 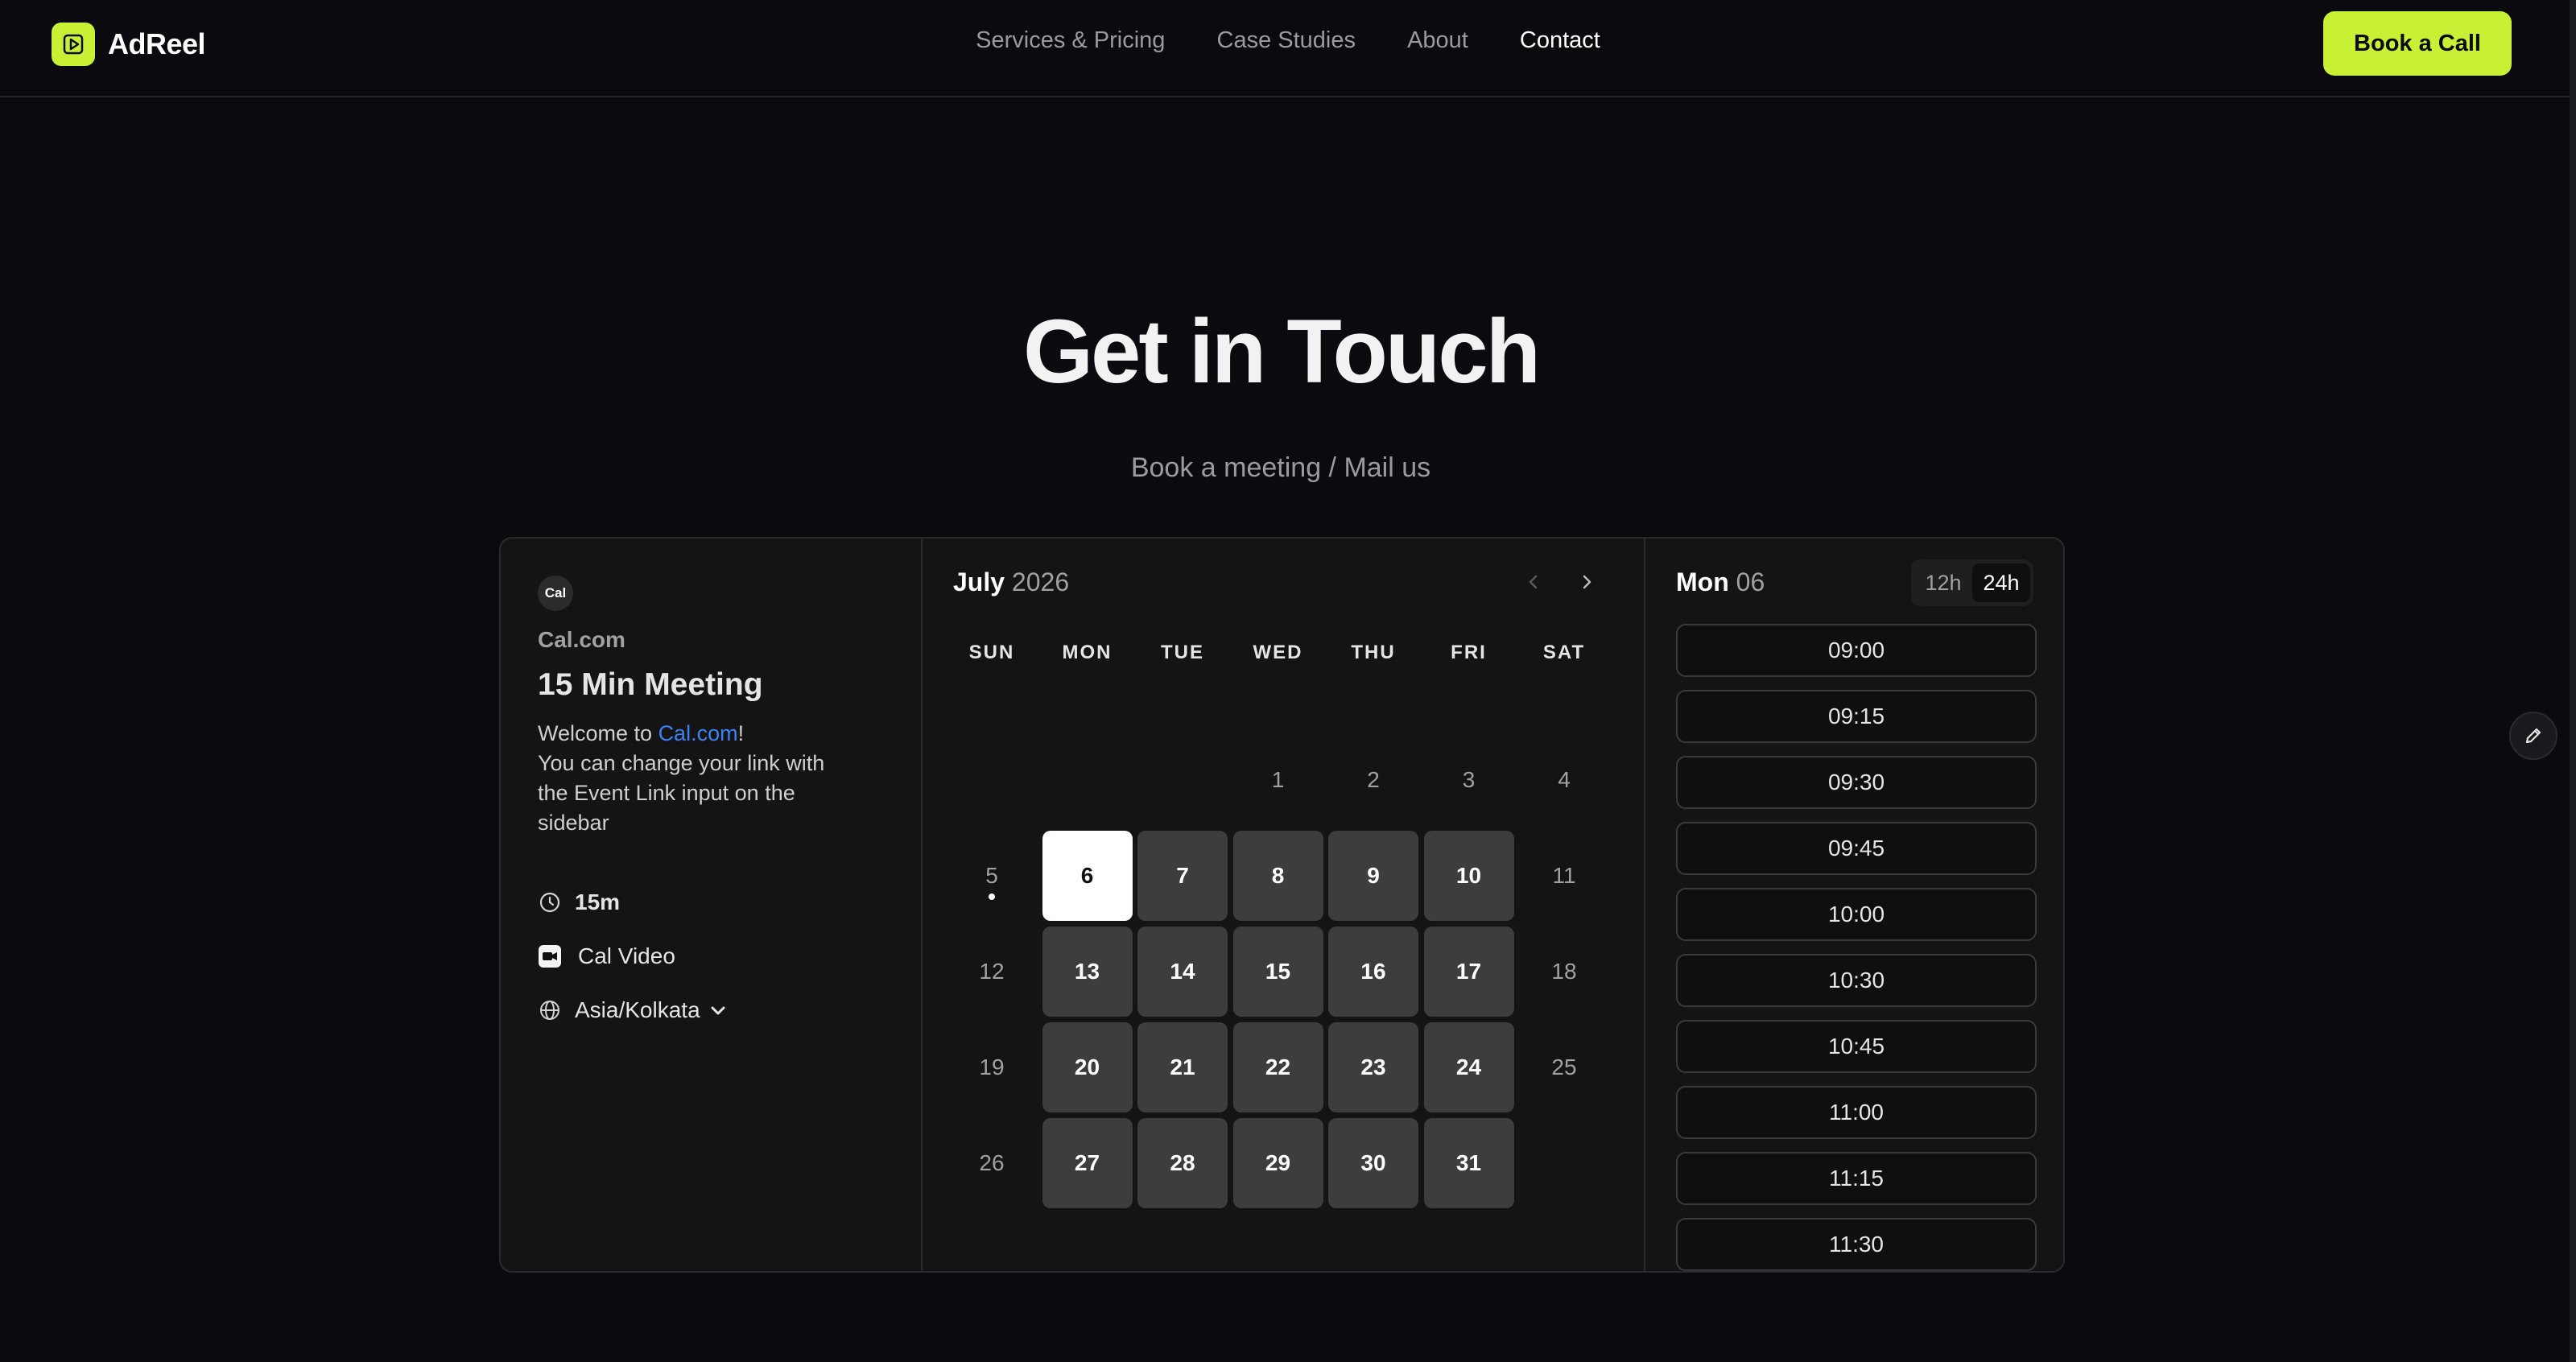 I want to click on time-slot-button: 10:00, so click(x=1856, y=914).